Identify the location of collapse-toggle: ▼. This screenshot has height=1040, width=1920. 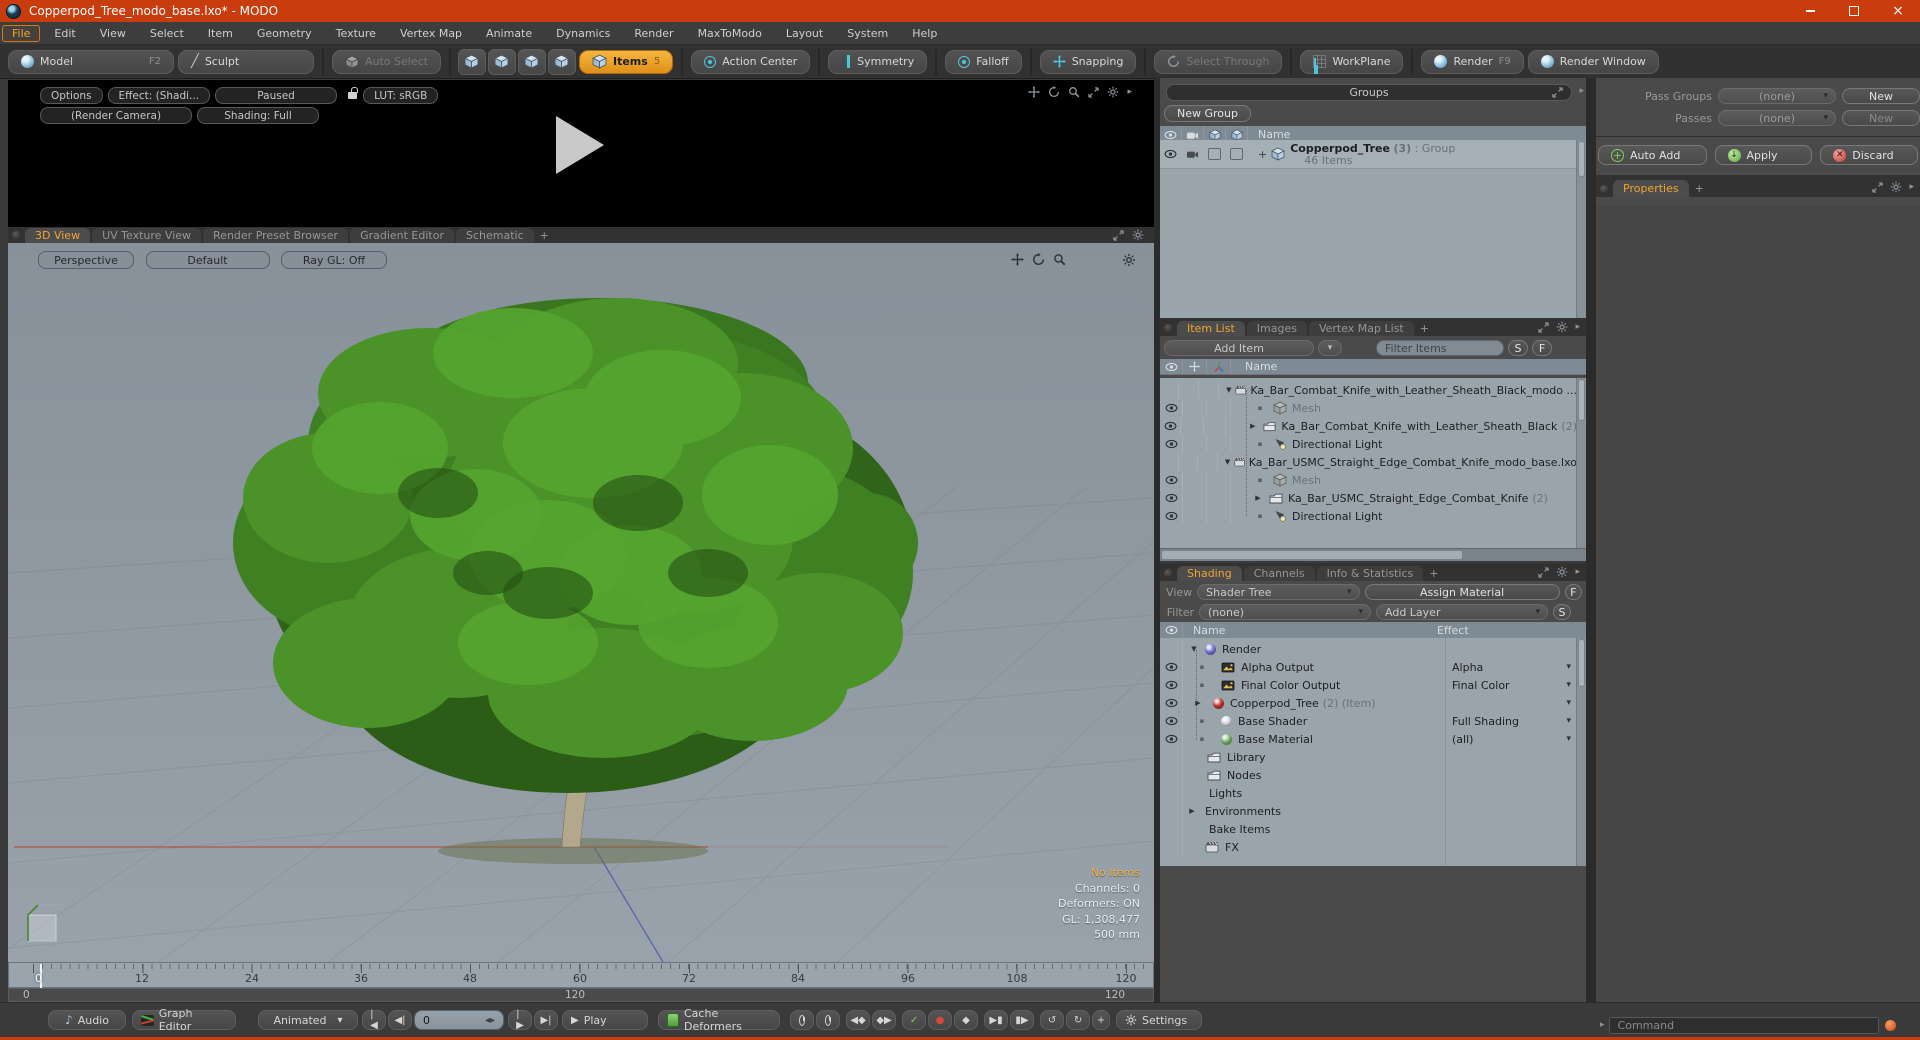
(1228, 462).